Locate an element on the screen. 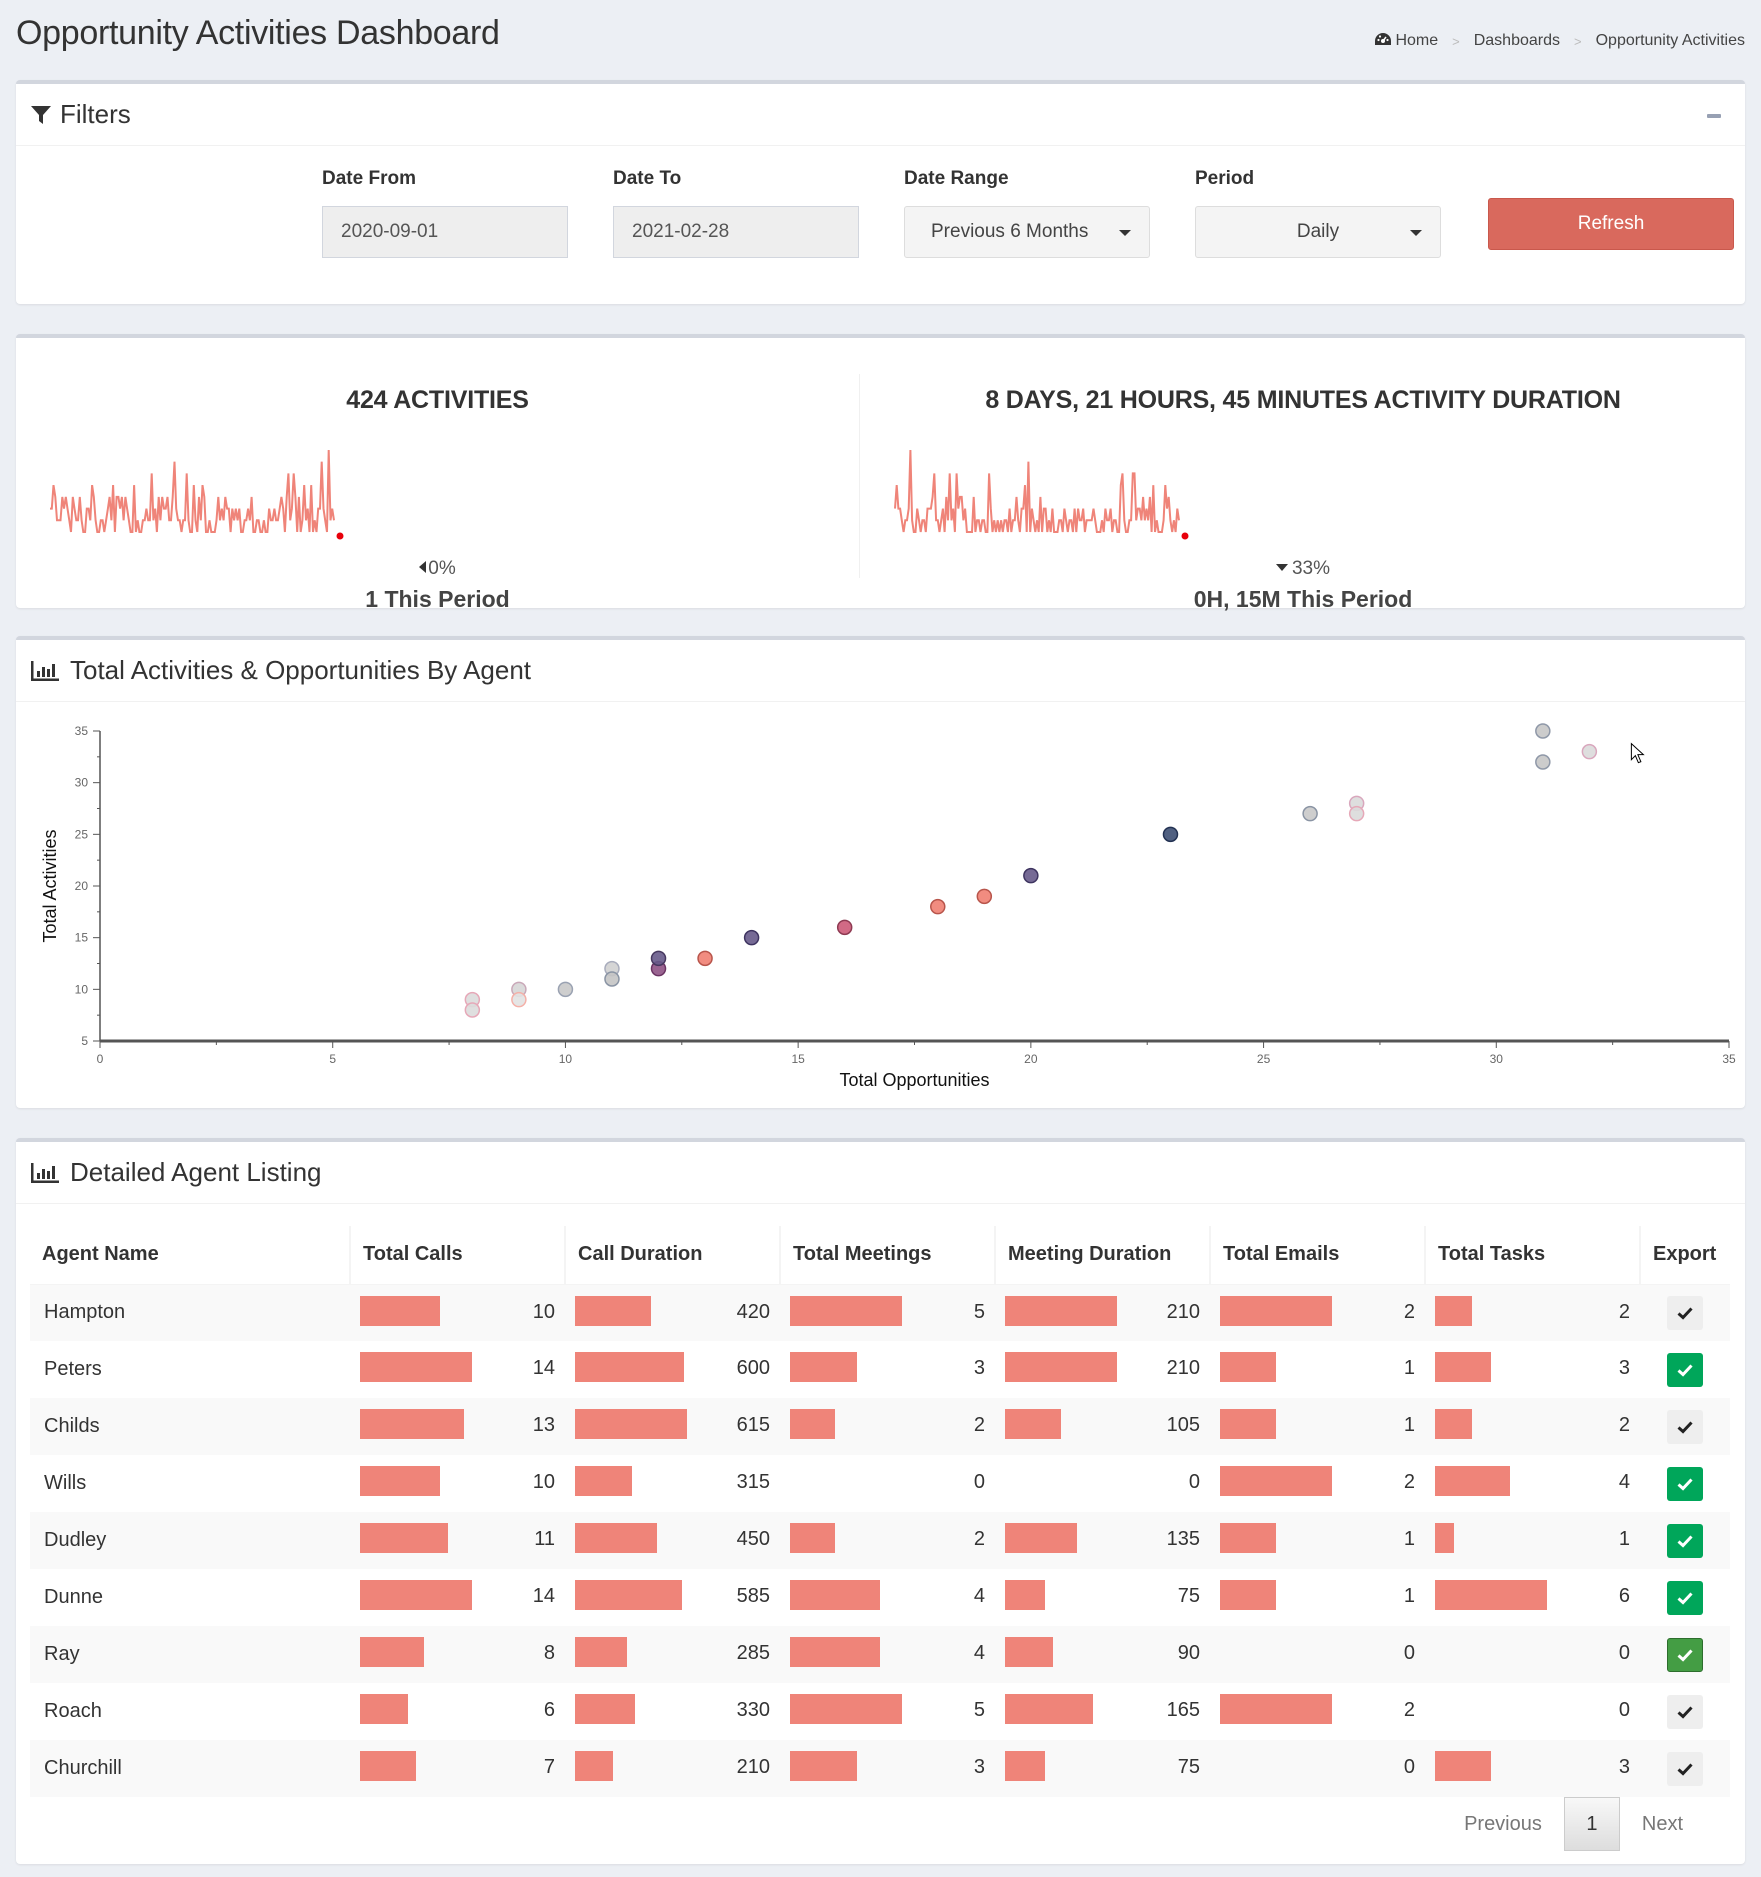 The height and width of the screenshot is (1877, 1761). column-header: Agent Name is located at coordinates (190, 1255).